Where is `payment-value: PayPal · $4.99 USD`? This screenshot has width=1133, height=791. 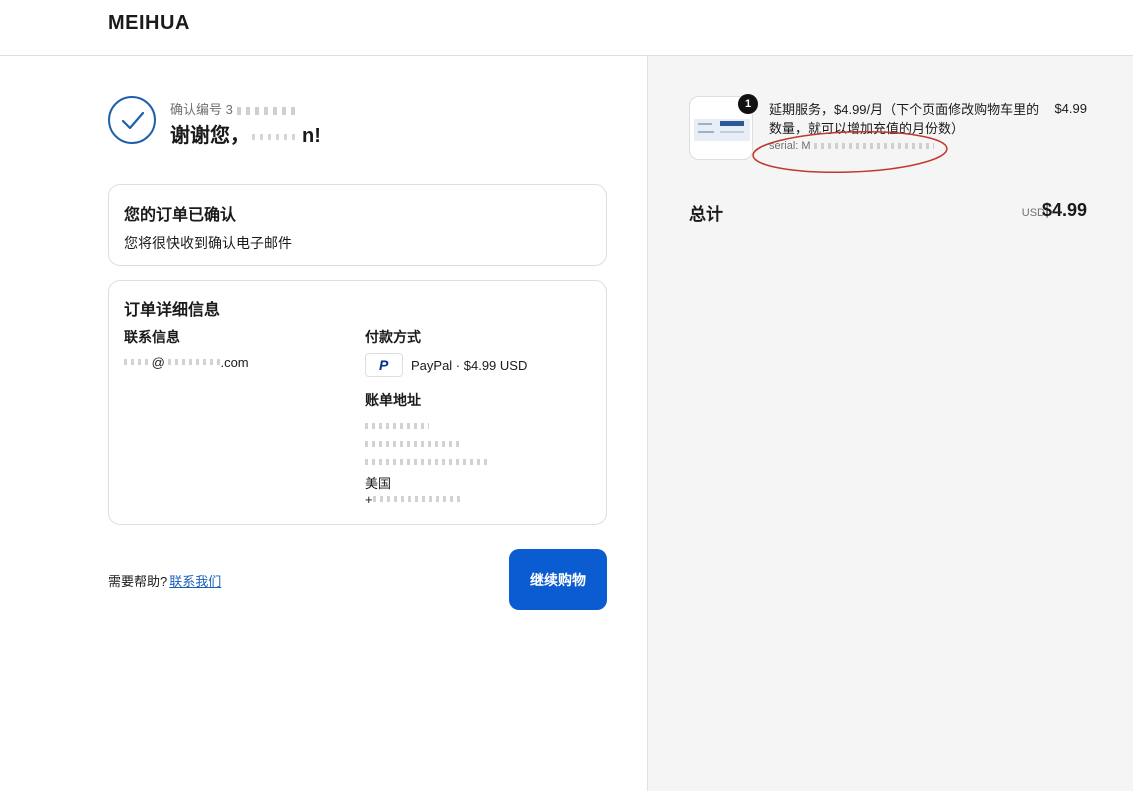
payment-value: PayPal · $4.99 USD is located at coordinates (469, 365).